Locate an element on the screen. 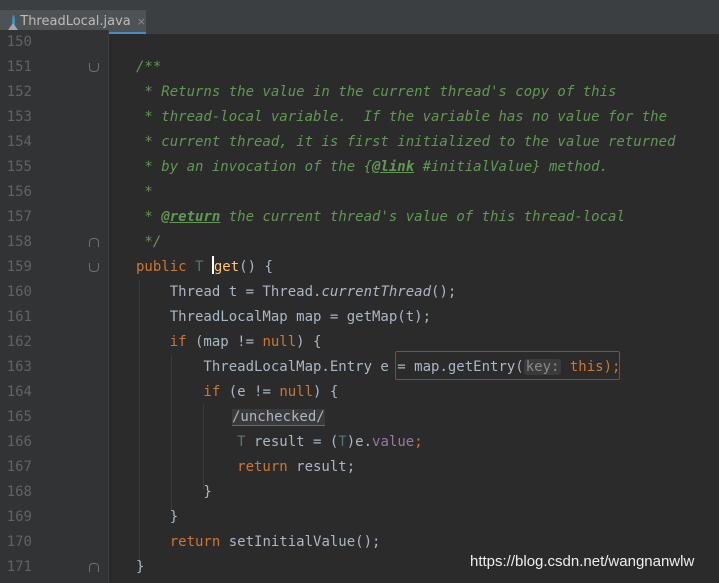 The image size is (719, 583). code-text: * is located at coordinates (144, 192).